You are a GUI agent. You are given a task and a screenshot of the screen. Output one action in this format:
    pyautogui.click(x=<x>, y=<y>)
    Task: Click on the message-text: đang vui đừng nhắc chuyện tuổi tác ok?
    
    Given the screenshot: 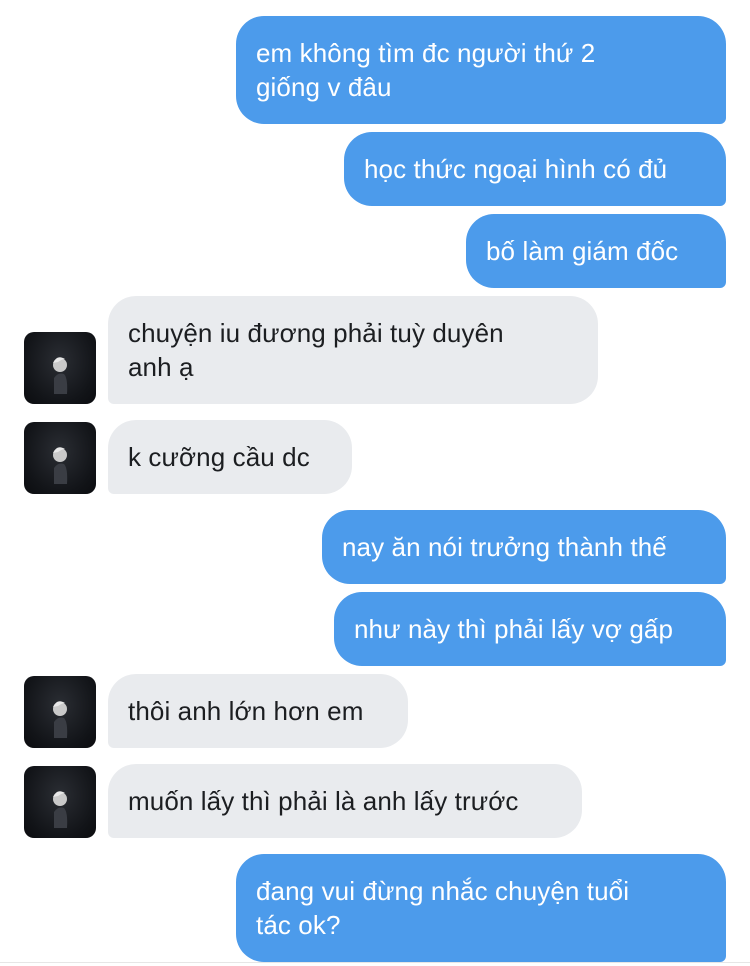 What is the action you would take?
    pyautogui.click(x=443, y=908)
    